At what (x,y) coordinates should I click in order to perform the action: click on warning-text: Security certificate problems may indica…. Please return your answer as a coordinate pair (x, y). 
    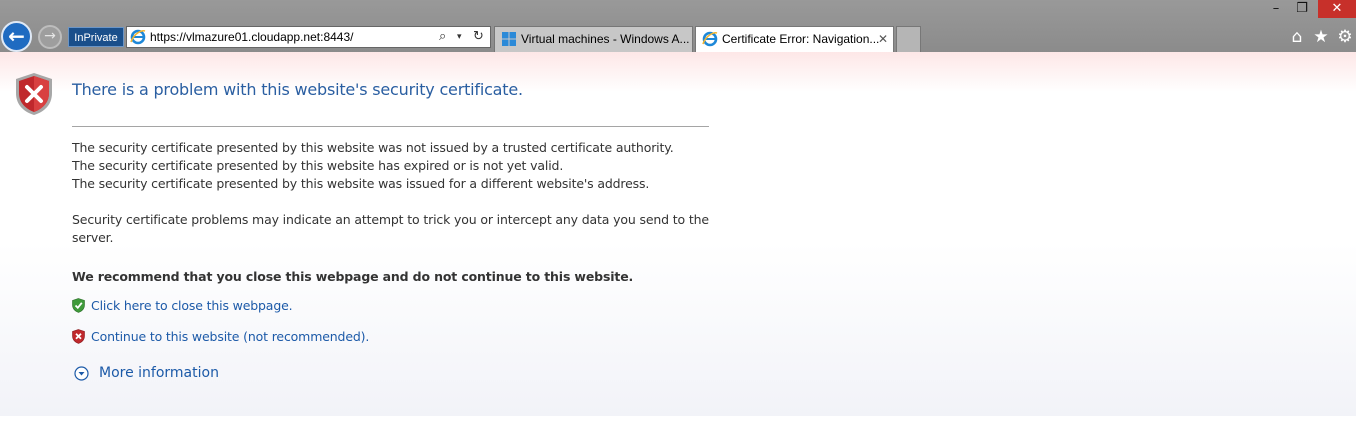
    Looking at the image, I should click on (390, 228).